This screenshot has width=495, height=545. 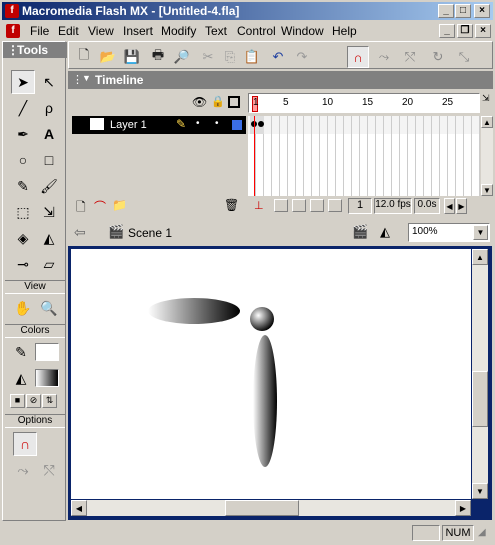 I want to click on snap-magnet-icon: ∩, so click(x=25, y=444).